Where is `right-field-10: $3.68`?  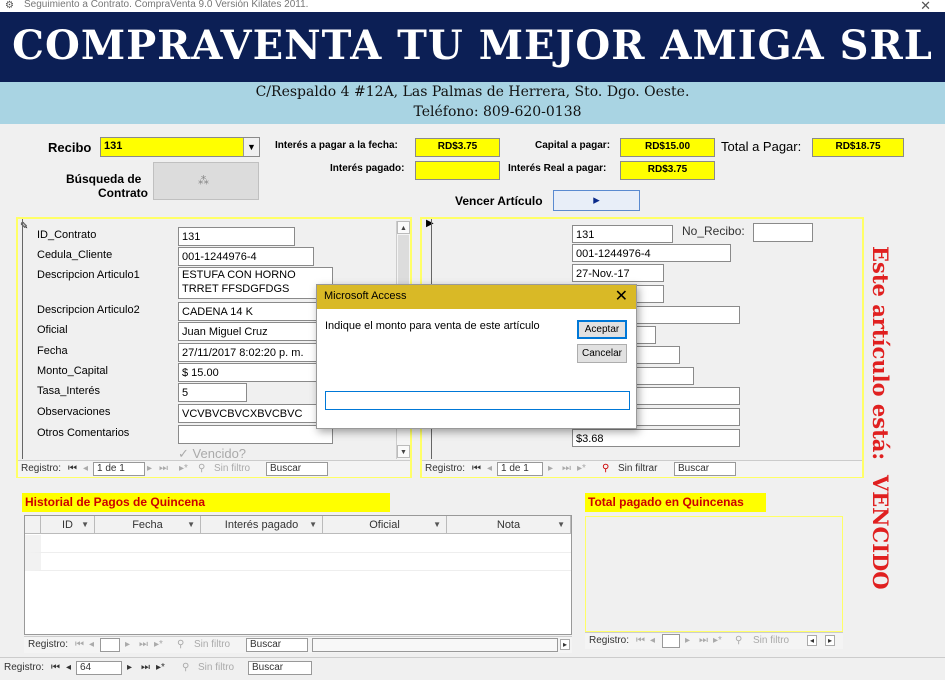 right-field-10: $3.68 is located at coordinates (656, 438).